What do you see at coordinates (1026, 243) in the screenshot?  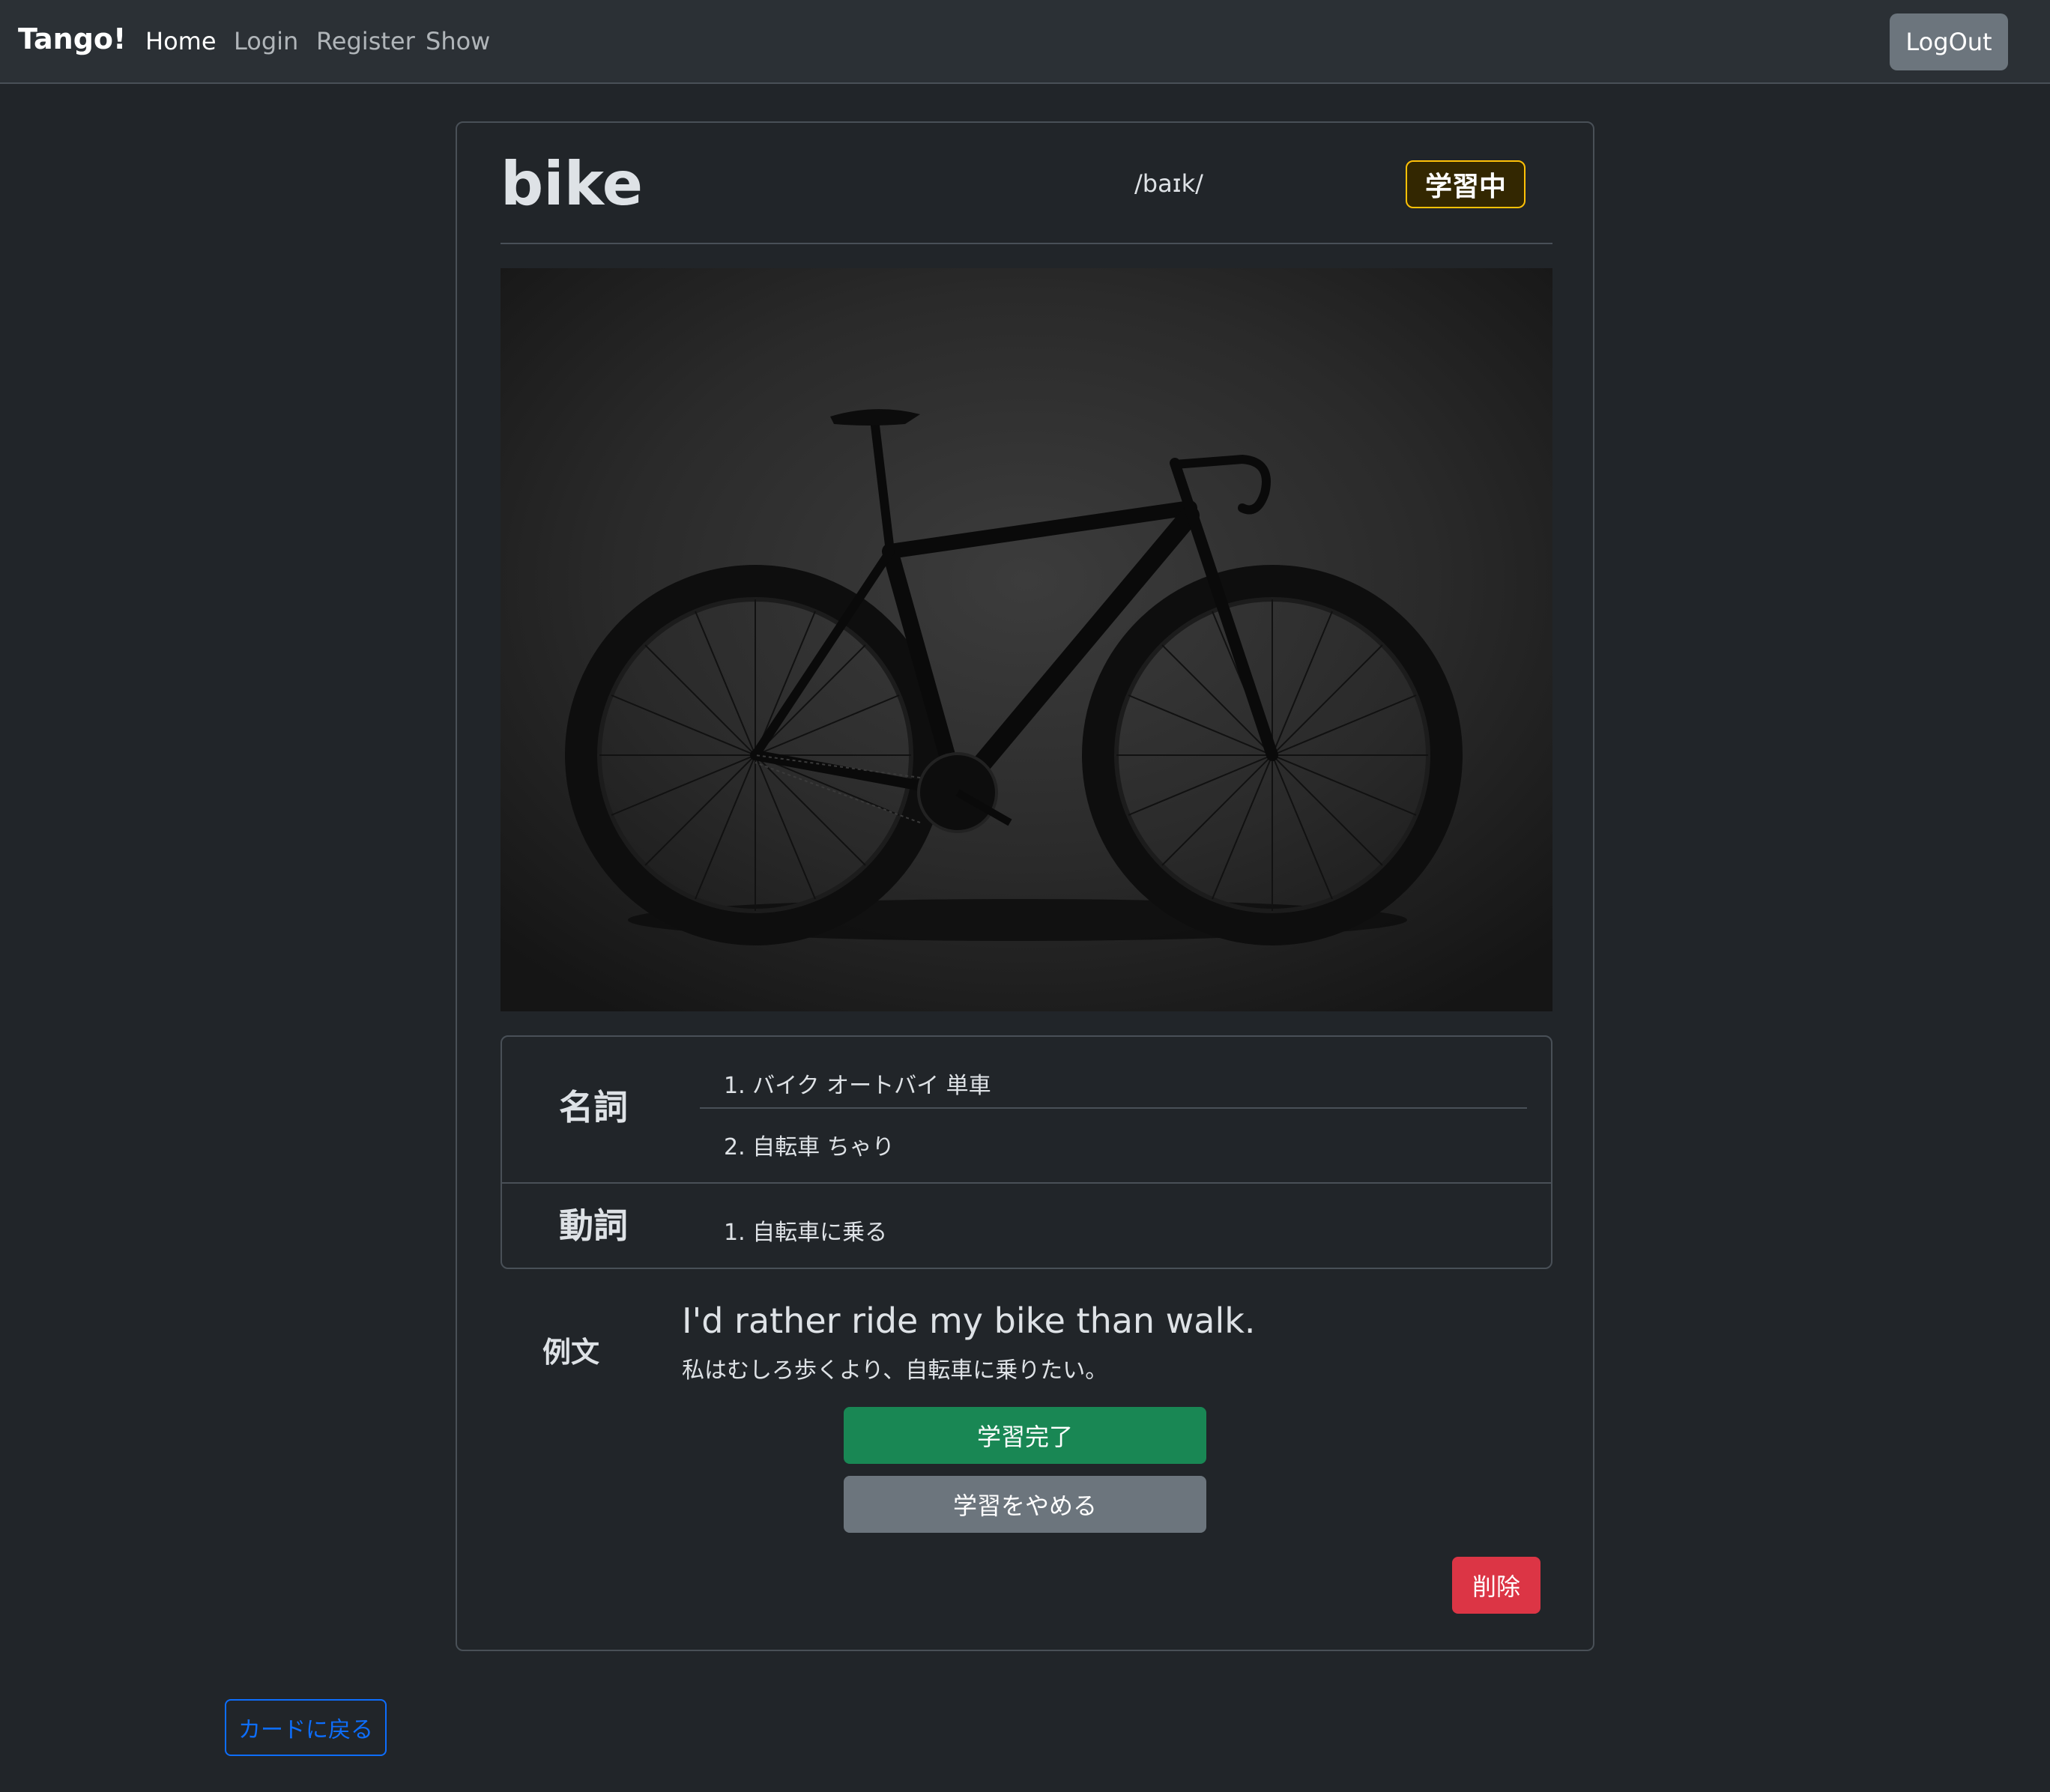 I see `header-divider` at bounding box center [1026, 243].